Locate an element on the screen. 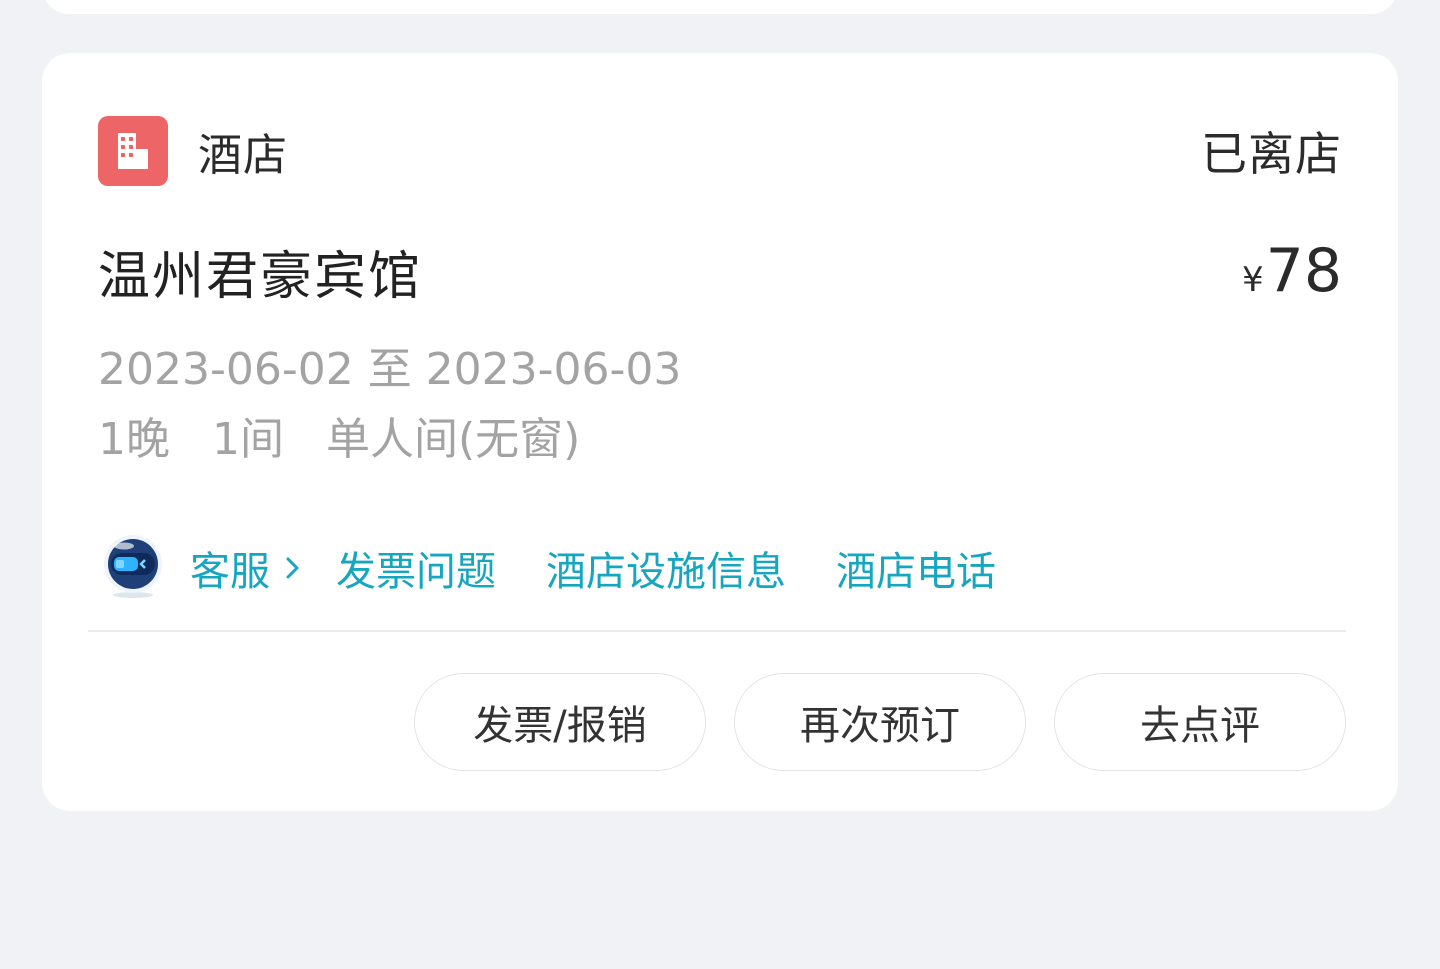  order-header: 酒店 已离店 is located at coordinates (720, 151).